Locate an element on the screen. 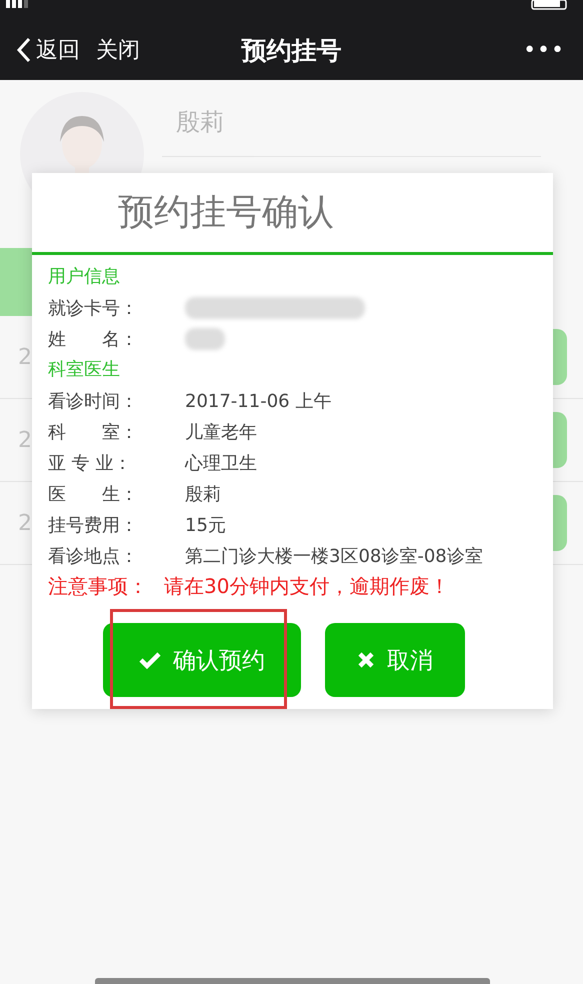  field-value: 2017-11-06 上午 is located at coordinates (258, 401).